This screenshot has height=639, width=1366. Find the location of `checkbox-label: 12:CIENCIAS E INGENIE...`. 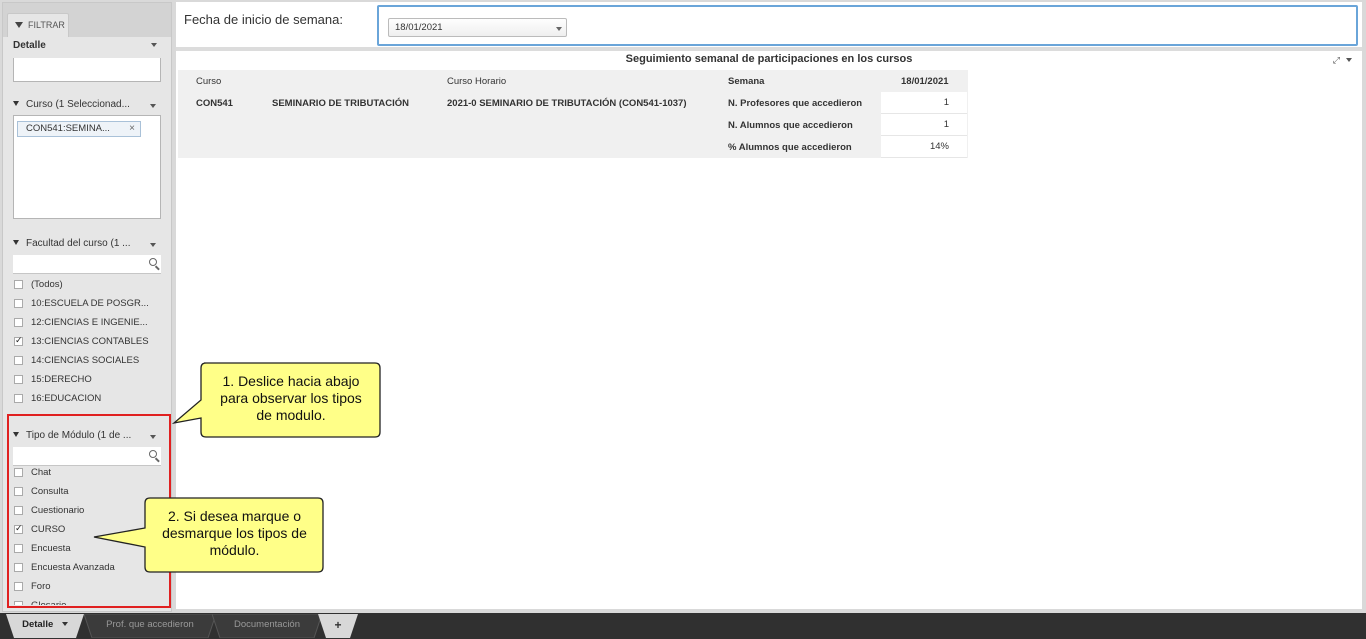

checkbox-label: 12:CIENCIAS E INGENIE... is located at coordinates (89, 322).